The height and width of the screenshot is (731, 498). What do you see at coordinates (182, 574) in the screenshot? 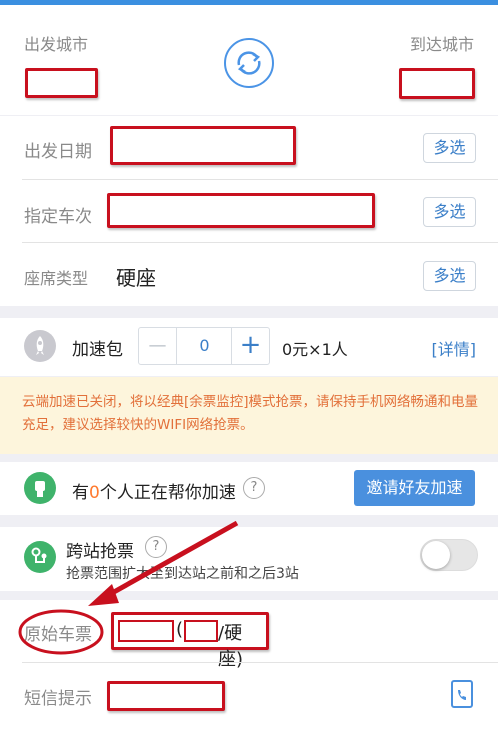
I see `cross-station-desc: 抢票范围扩大至到达站之前和之后3站` at bounding box center [182, 574].